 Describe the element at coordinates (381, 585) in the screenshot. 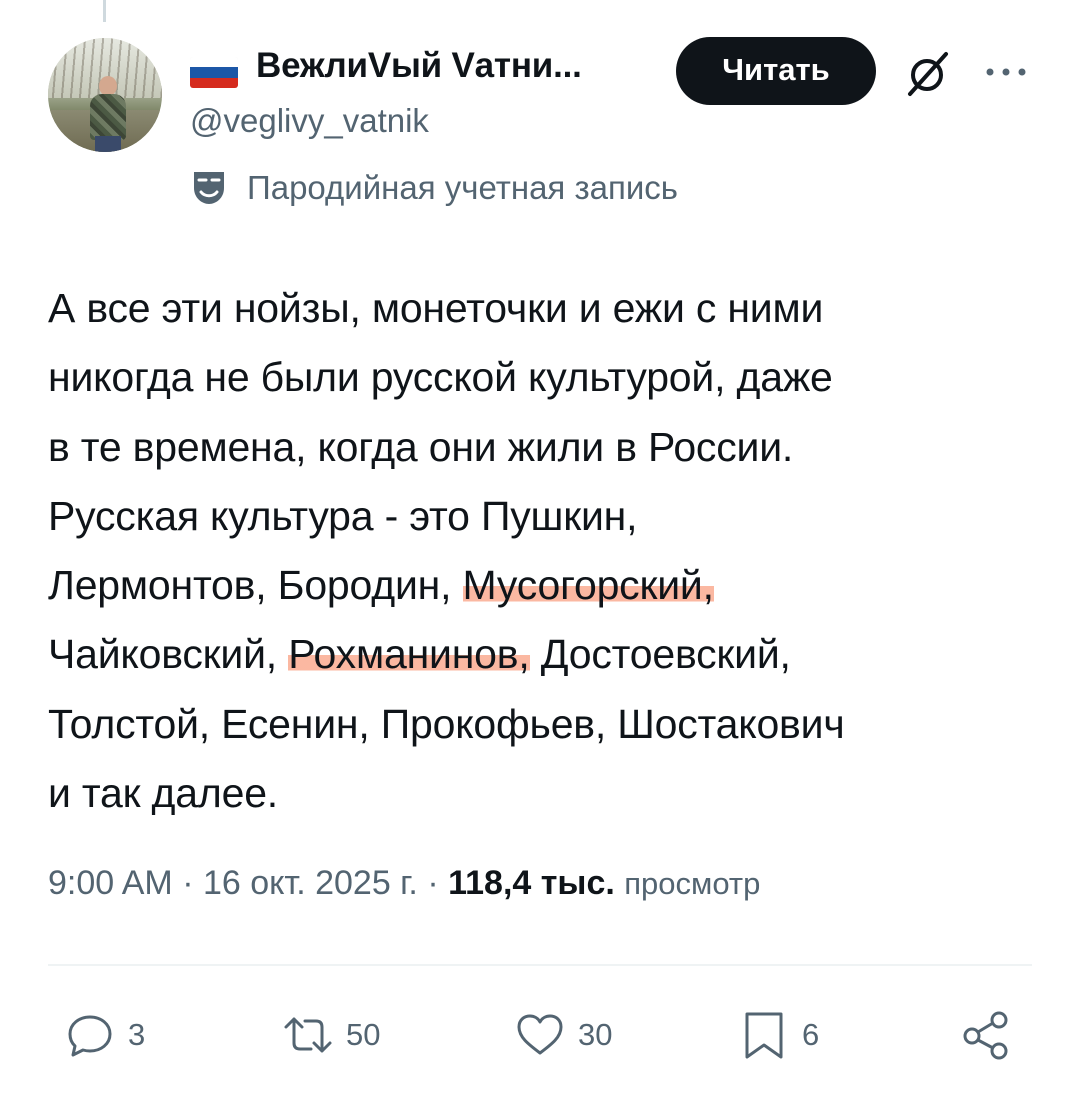

I see `tweet-text-line: Лермонтов, Бородин, Мусогорский,` at that location.